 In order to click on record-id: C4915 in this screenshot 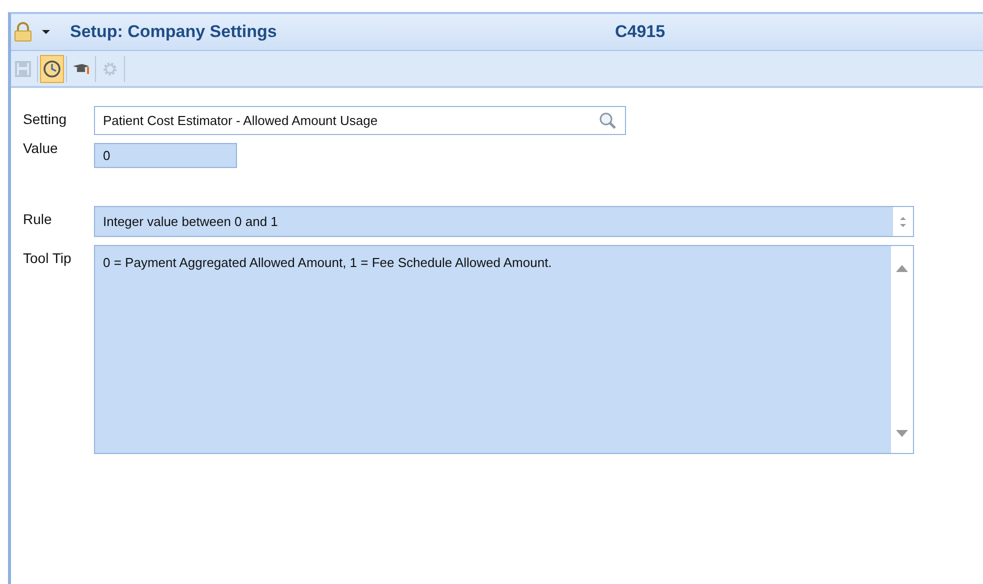, I will do `click(640, 32)`.